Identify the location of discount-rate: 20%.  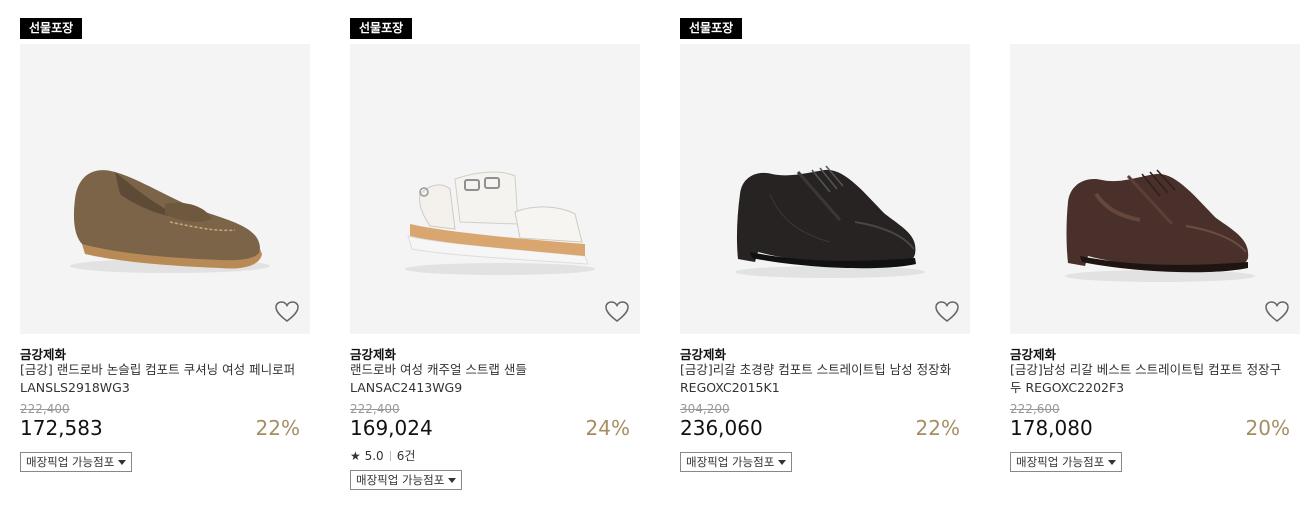
(1267, 428).